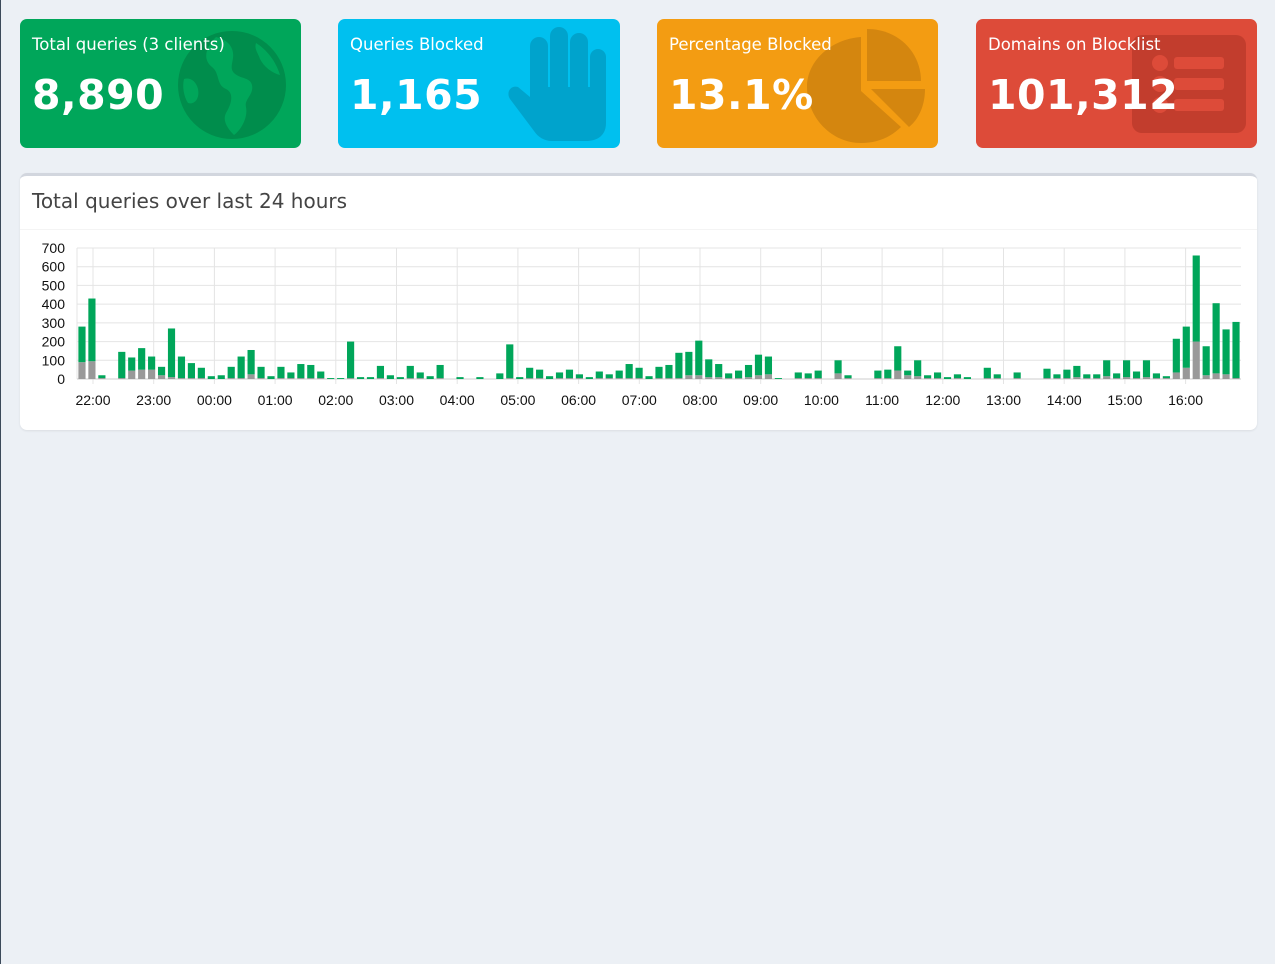 This screenshot has width=1275, height=964. What do you see at coordinates (479, 83) in the screenshot?
I see `queries-blocked-tile: Queries Blocked 1,165` at bounding box center [479, 83].